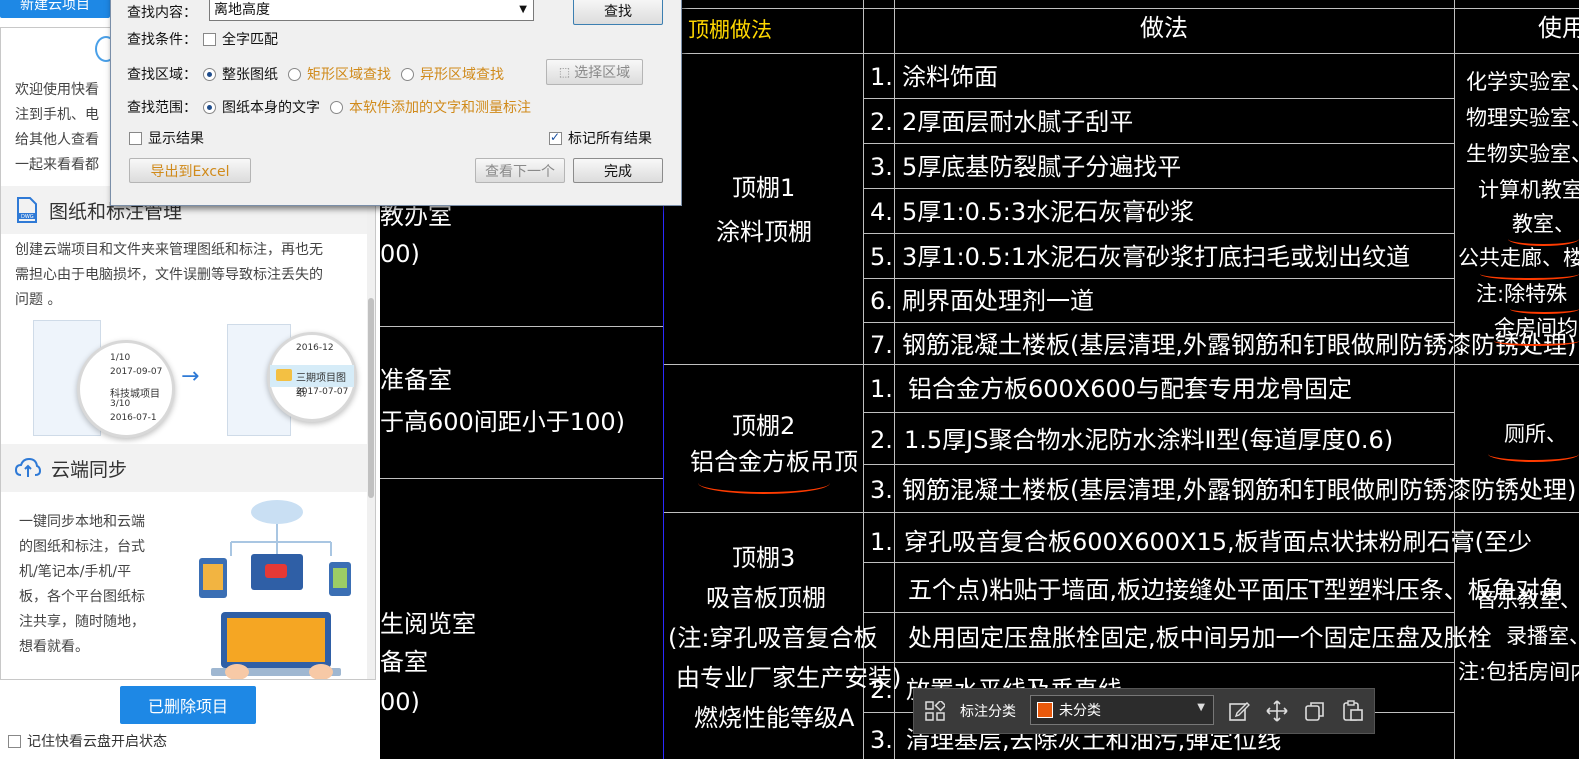 The height and width of the screenshot is (759, 1579). Describe the element at coordinates (294, 74) in the screenshot. I see `area-rect-radio` at that location.